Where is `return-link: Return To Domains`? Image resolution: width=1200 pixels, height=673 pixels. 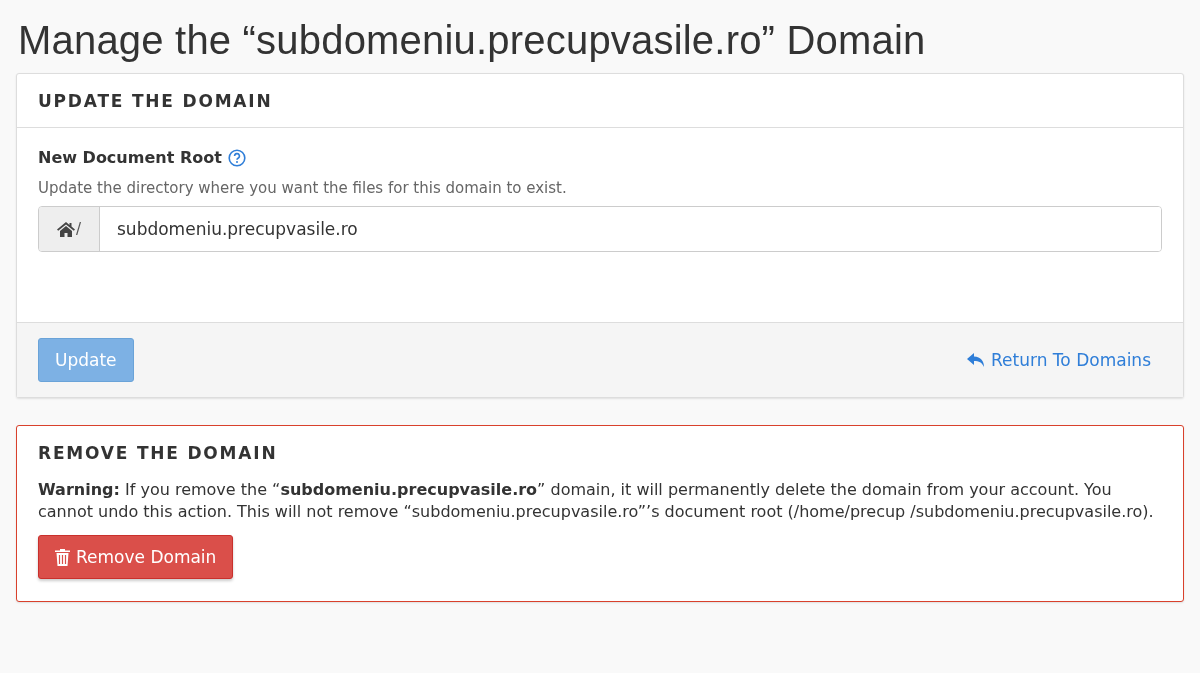
return-link: Return To Domains is located at coordinates (1059, 360).